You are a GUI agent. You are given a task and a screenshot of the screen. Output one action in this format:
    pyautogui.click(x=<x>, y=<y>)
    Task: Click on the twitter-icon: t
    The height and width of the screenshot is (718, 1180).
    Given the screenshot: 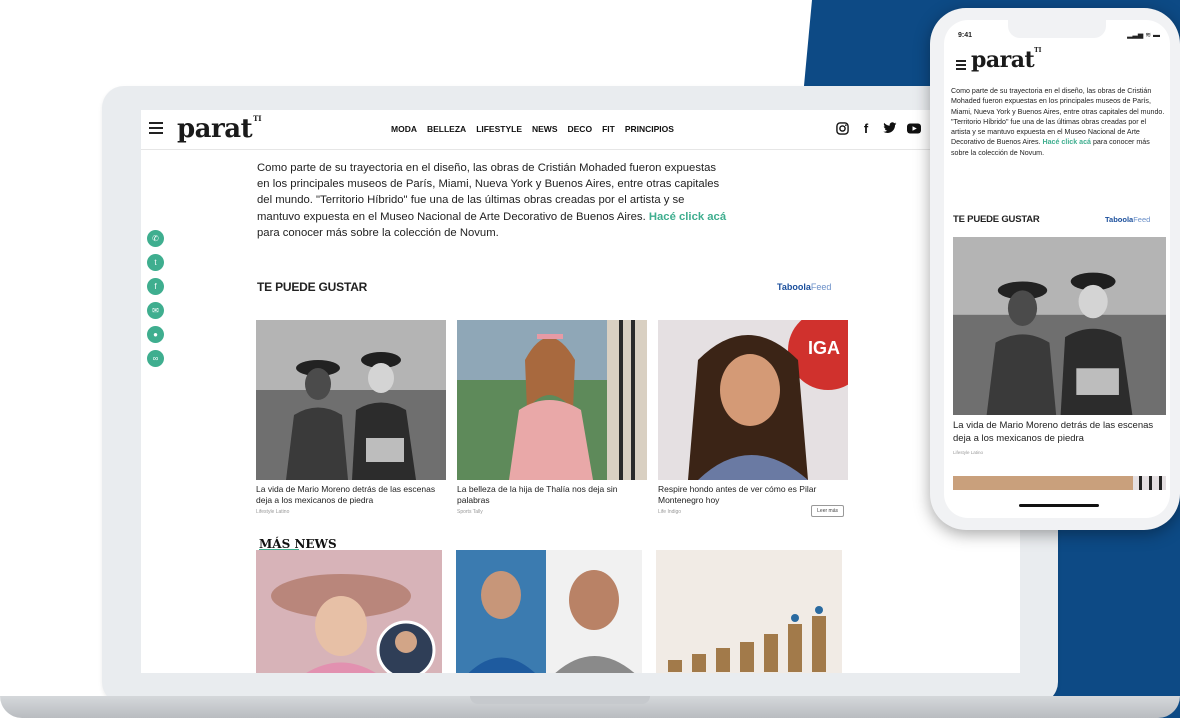 What is the action you would take?
    pyautogui.click(x=155, y=262)
    